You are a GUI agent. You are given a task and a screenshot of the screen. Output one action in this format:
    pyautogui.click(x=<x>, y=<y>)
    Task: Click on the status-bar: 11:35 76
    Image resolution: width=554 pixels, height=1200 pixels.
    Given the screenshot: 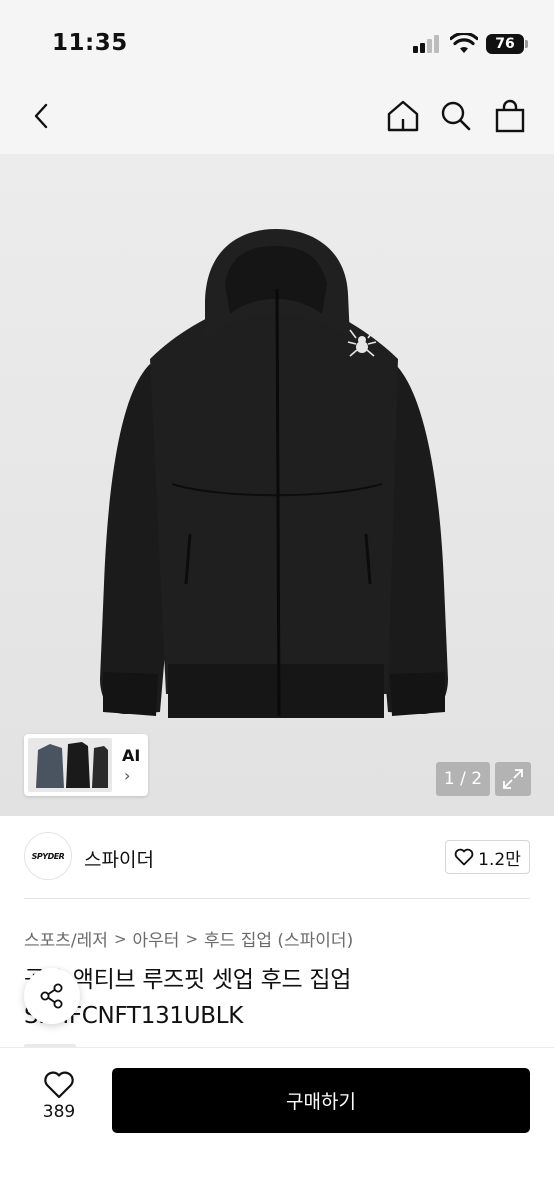 What is the action you would take?
    pyautogui.click(x=277, y=40)
    